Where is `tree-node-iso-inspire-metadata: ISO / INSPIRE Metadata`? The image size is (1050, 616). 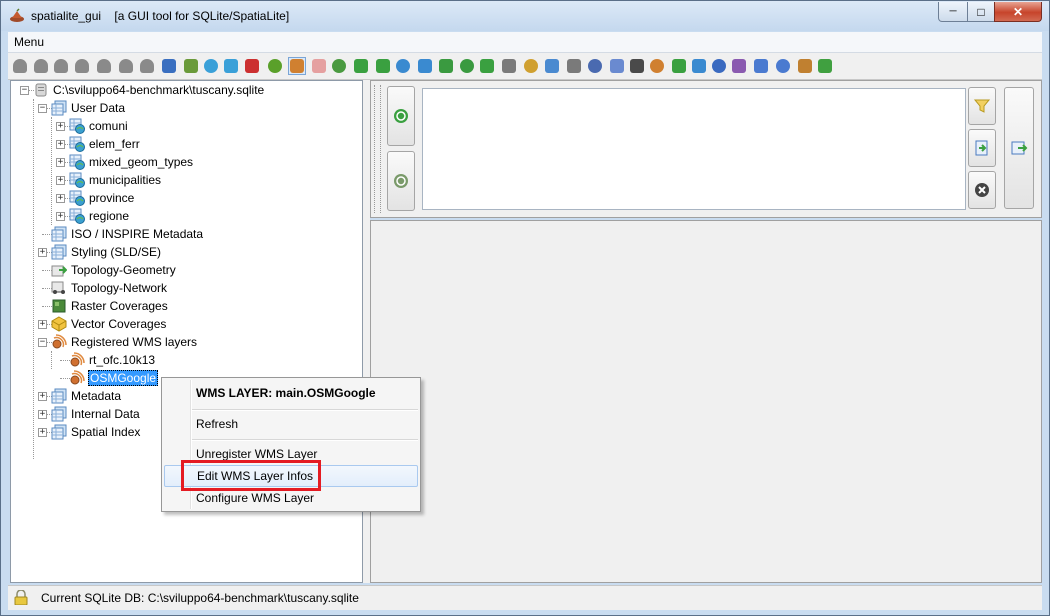 tree-node-iso-inspire-metadata: ISO / INSPIRE Metadata is located at coordinates (127, 234).